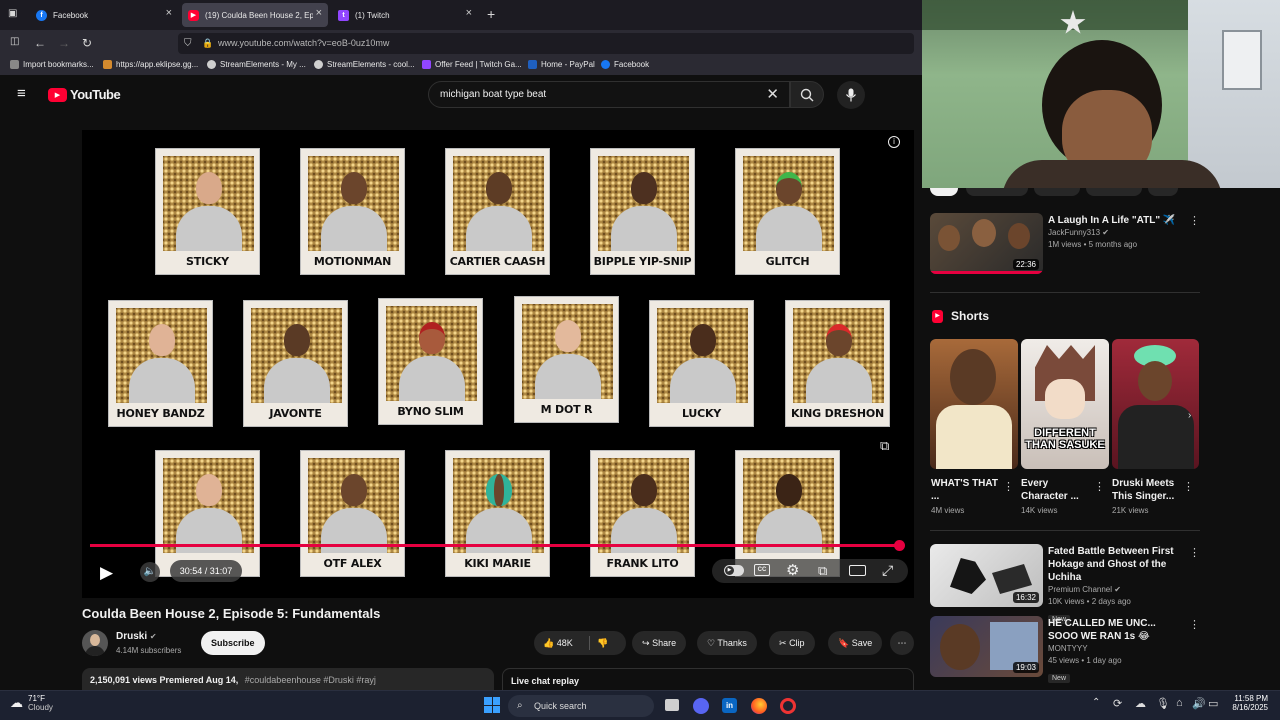 Image resolution: width=1280 pixels, height=720 pixels. What do you see at coordinates (1148, 497) in the screenshot?
I see `short-info: Druski Meets This Singer... 21K views` at bounding box center [1148, 497].